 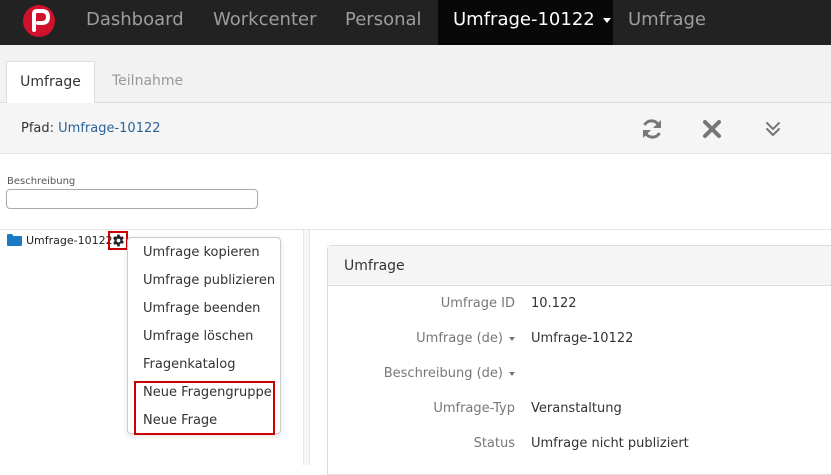 What do you see at coordinates (109, 128) in the screenshot?
I see `path-link: Umfrage-10122` at bounding box center [109, 128].